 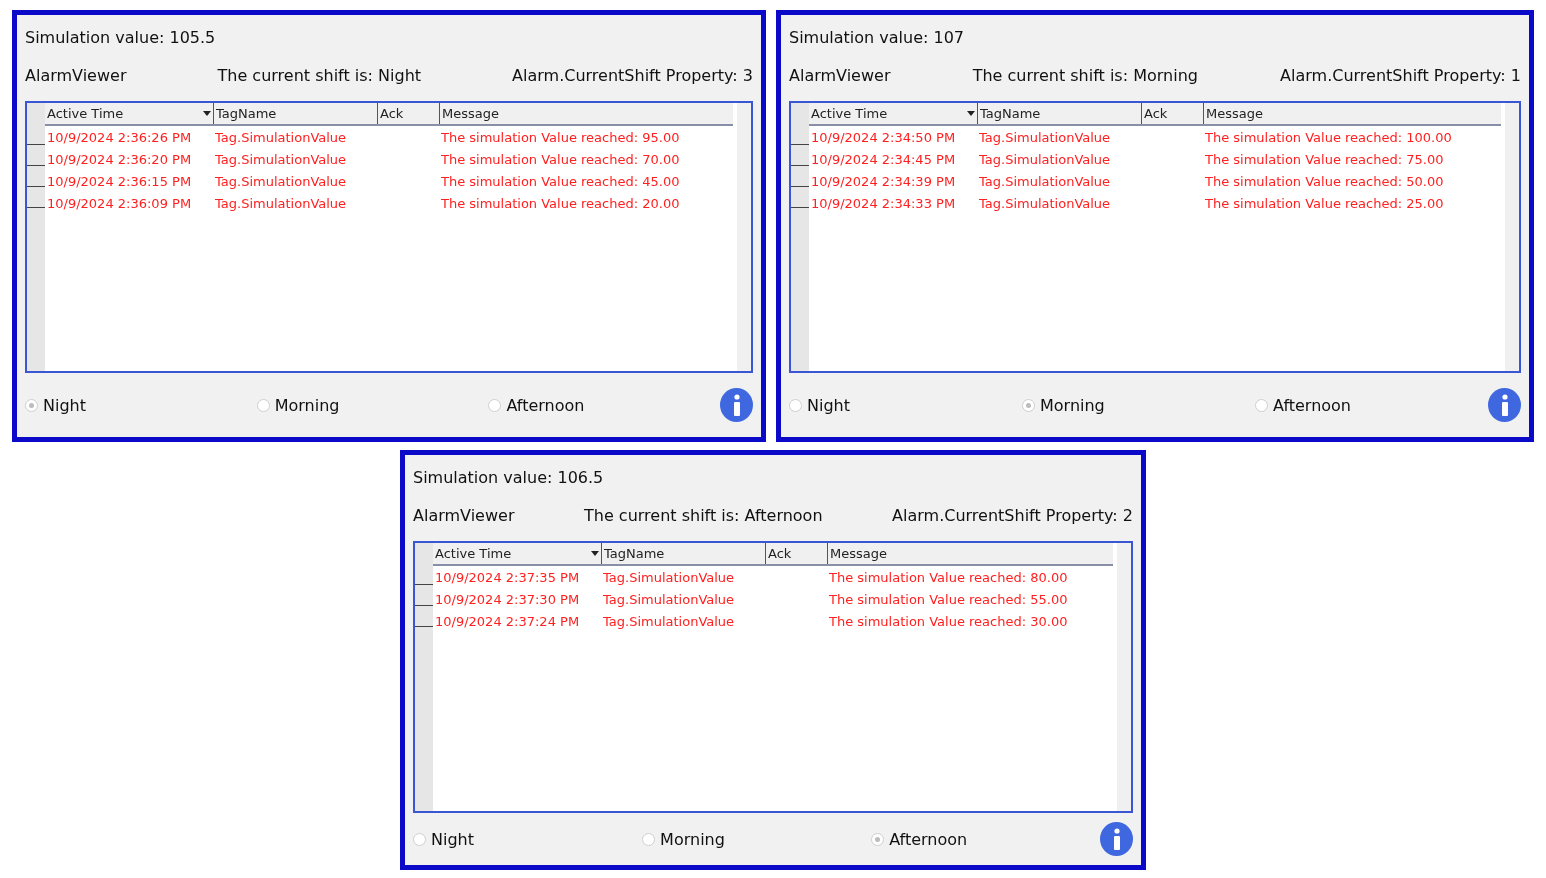 What do you see at coordinates (883, 203) in the screenshot?
I see `table-cell-text: 10/9/2024 2:34:33 PM` at bounding box center [883, 203].